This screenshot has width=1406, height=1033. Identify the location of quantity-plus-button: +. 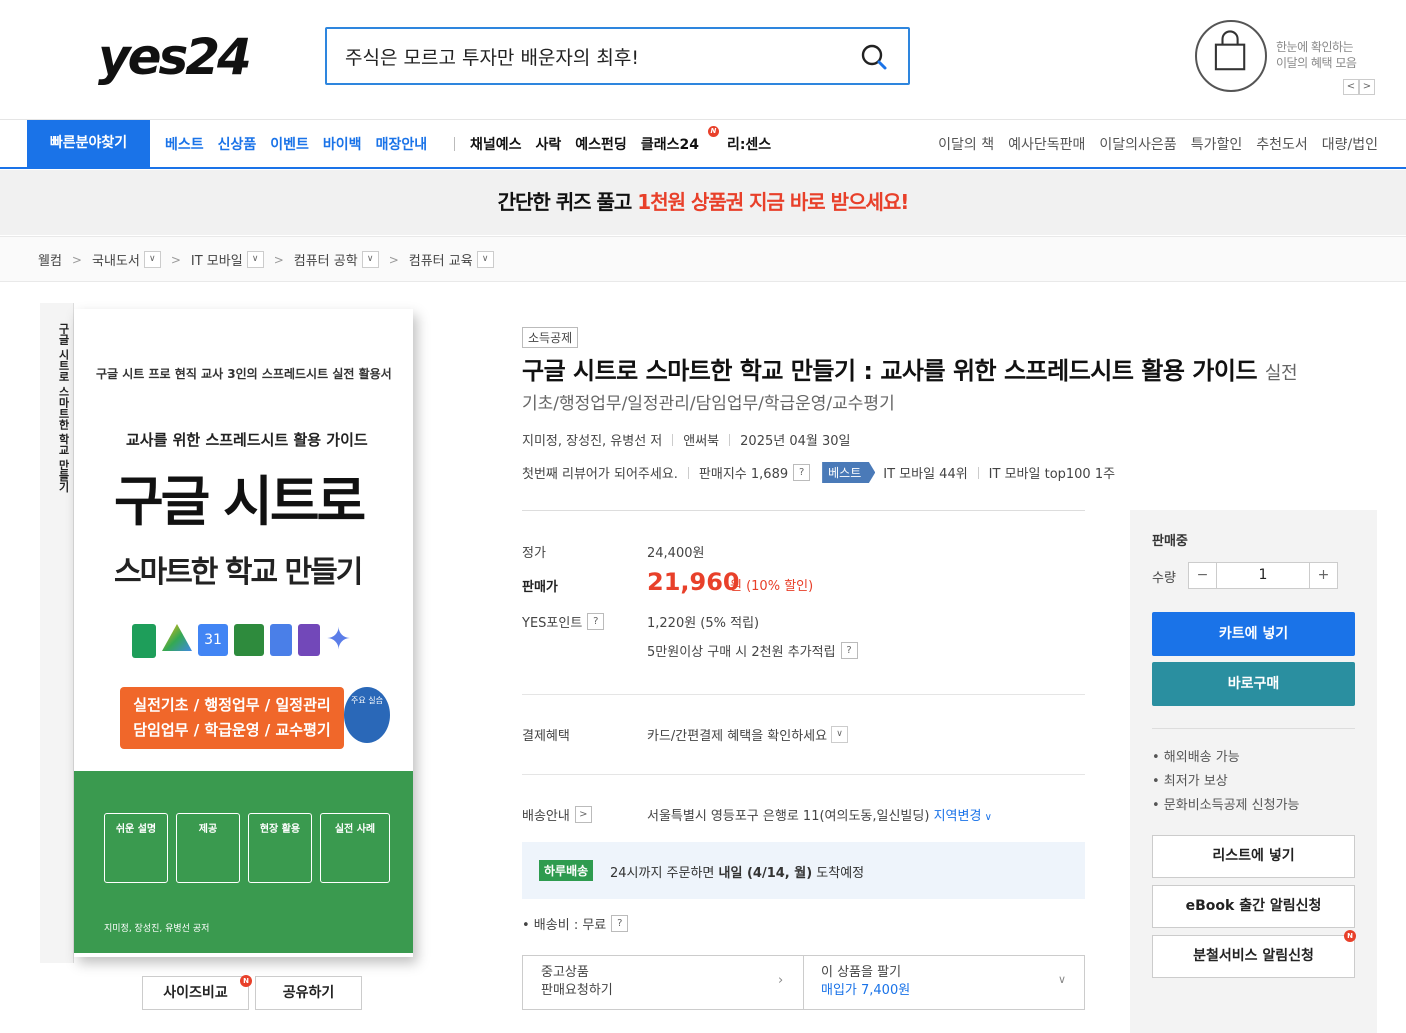
(1323, 575).